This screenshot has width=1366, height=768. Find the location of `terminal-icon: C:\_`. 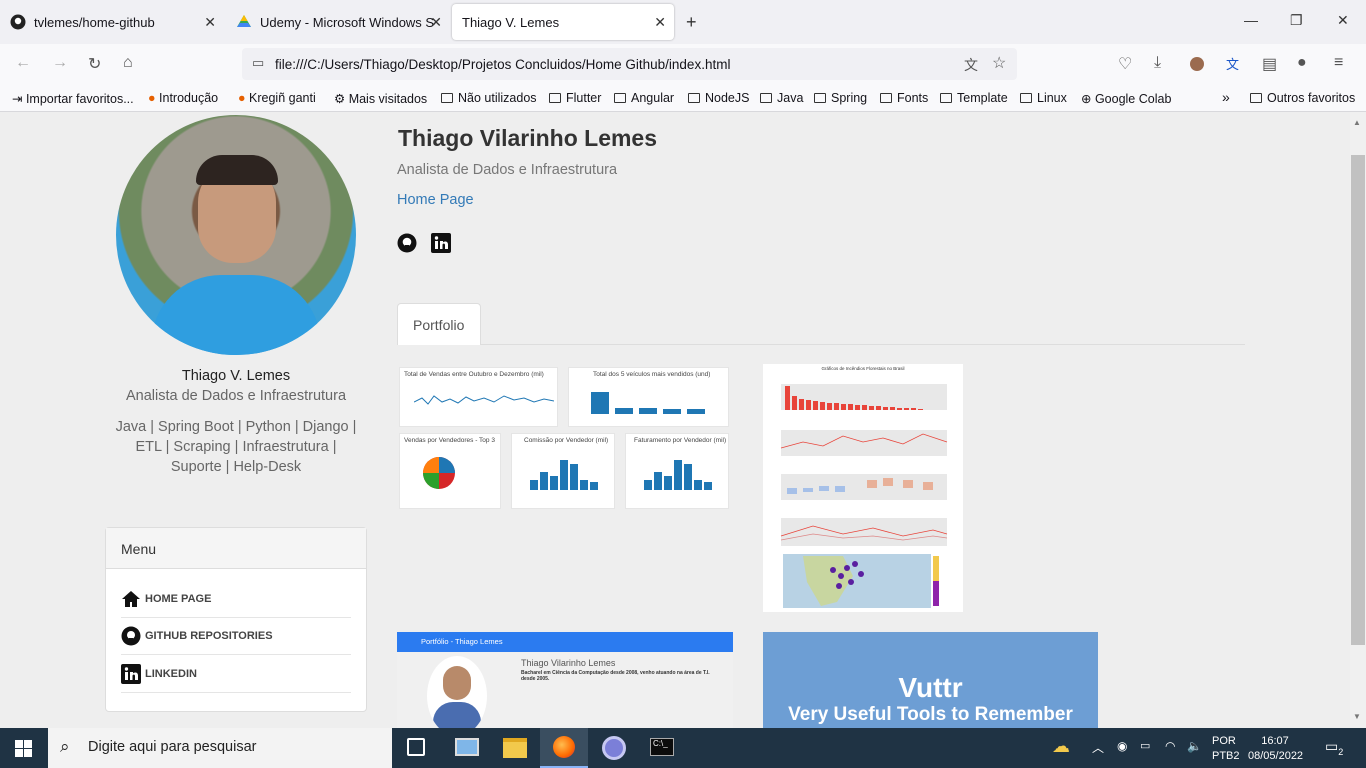

terminal-icon: C:\_ is located at coordinates (662, 747).